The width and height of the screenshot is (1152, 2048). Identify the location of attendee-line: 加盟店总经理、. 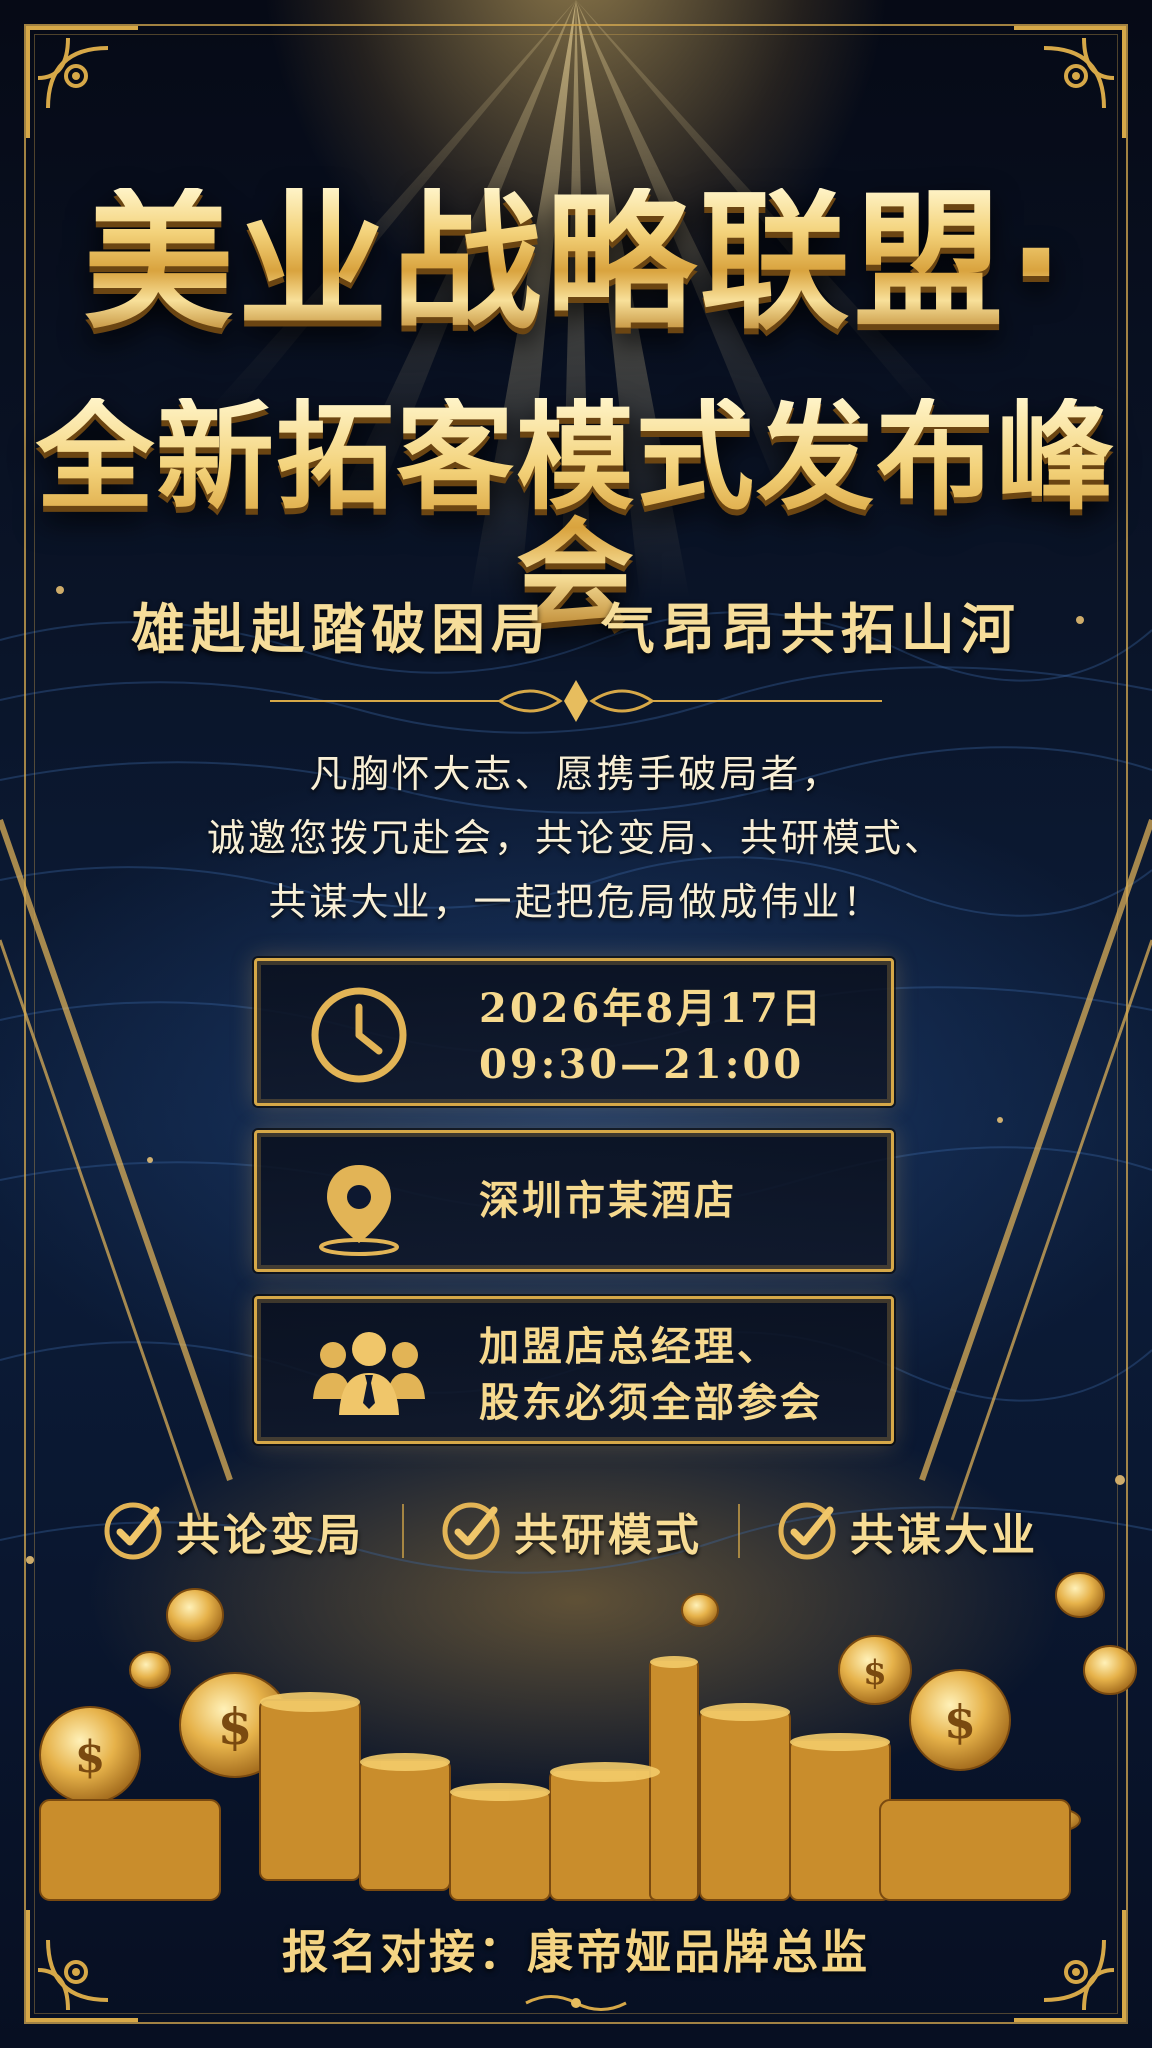
(629, 1346).